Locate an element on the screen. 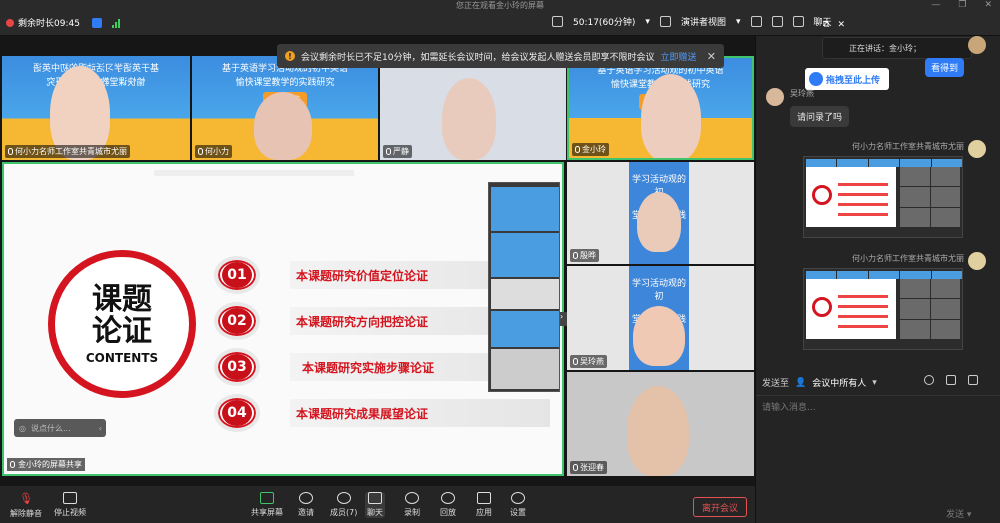 This screenshot has height=523, width=1000. replay-button: 回放 is located at coordinates (448, 505).